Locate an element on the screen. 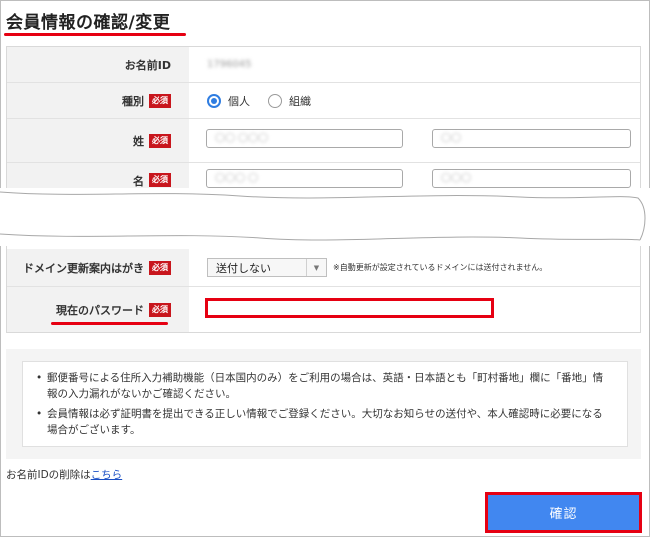 This screenshot has height=537, width=650. cropped-section-divider is located at coordinates (325, 217).